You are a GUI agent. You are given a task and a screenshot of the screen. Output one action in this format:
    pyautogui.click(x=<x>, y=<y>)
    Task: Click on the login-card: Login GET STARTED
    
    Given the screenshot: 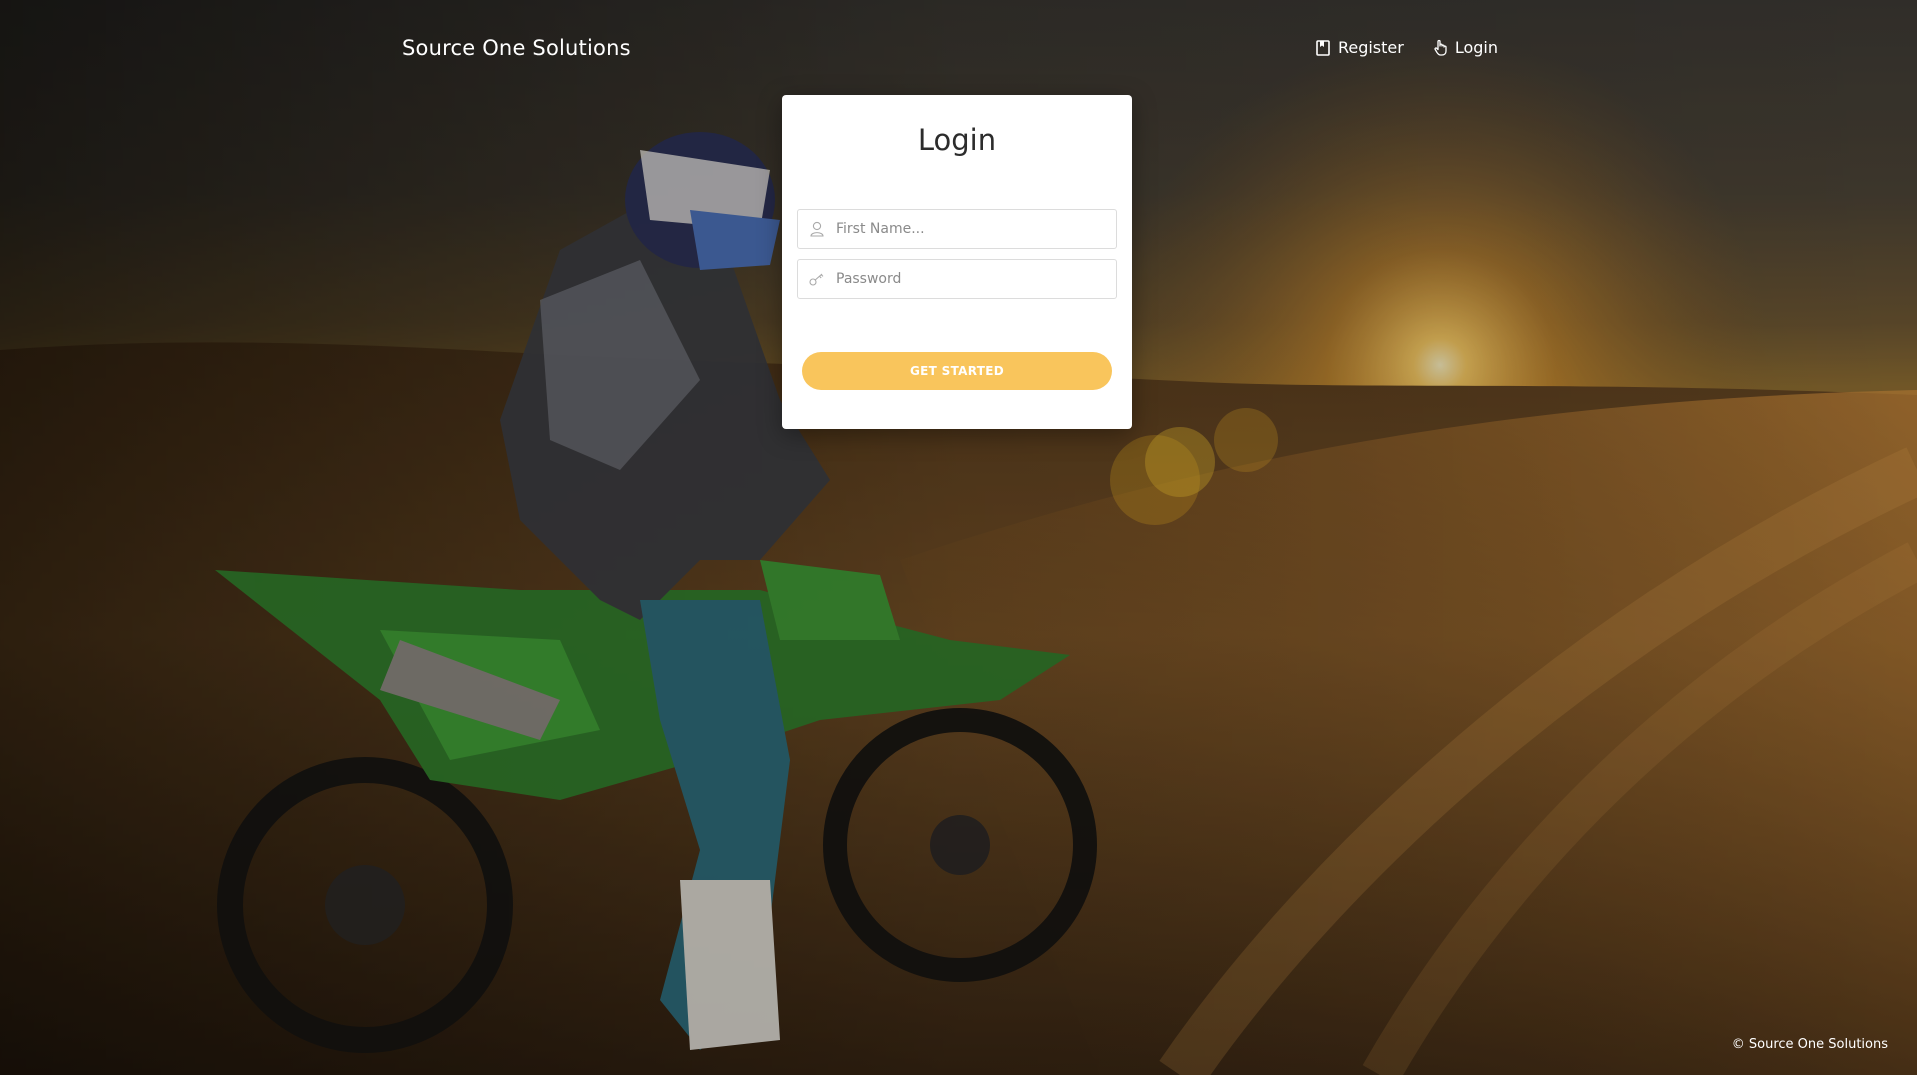 What is the action you would take?
    pyautogui.click(x=957, y=262)
    